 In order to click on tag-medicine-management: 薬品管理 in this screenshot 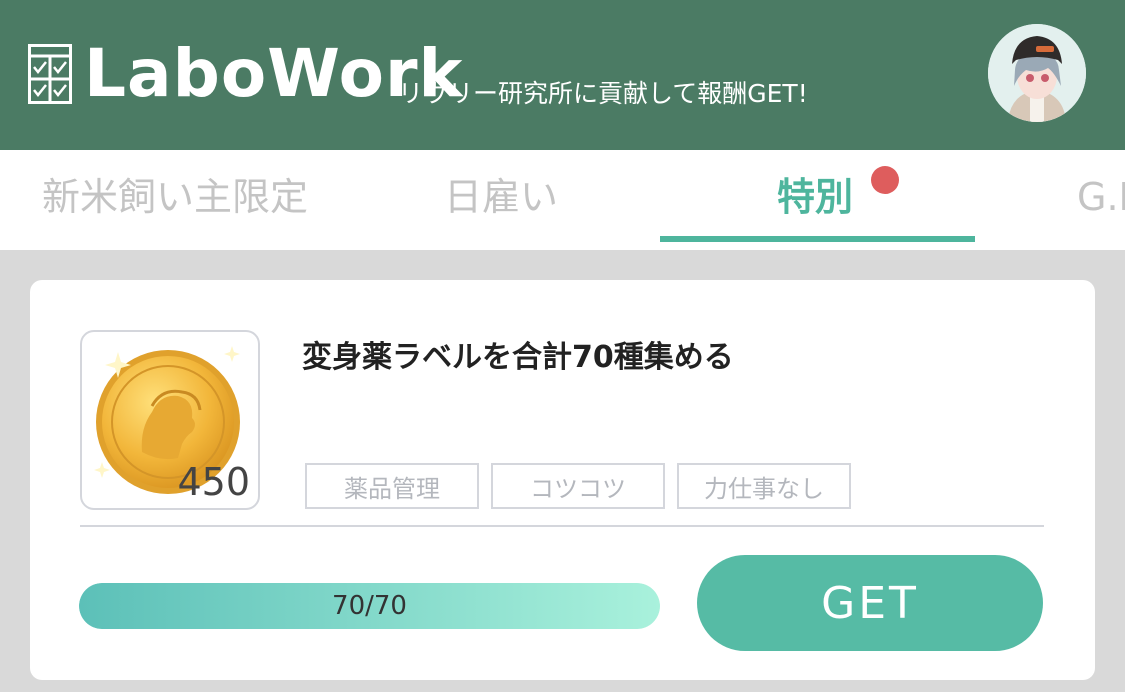, I will do `click(392, 486)`.